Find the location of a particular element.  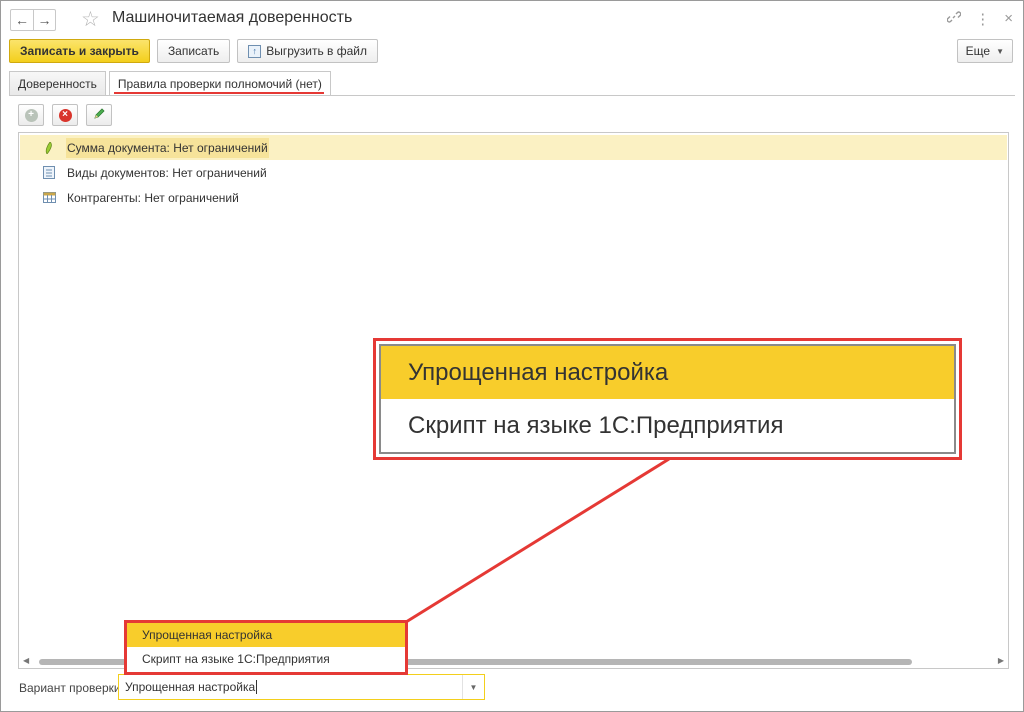

add-rule-button: + is located at coordinates (31, 115).